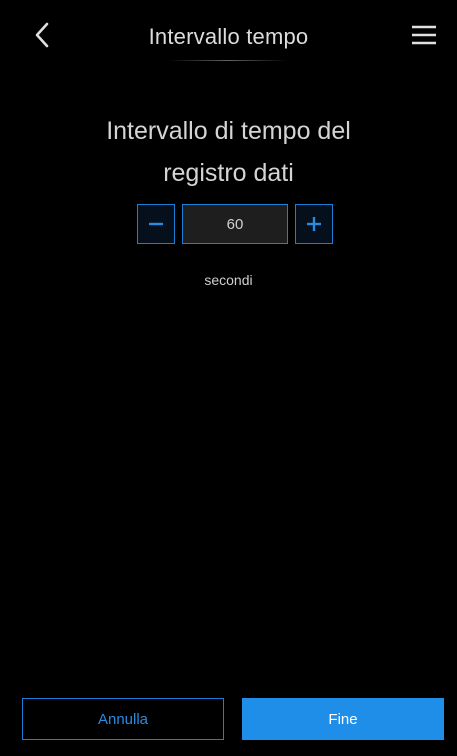 This screenshot has width=457, height=756. Describe the element at coordinates (228, 60) in the screenshot. I see `title-underline` at that location.